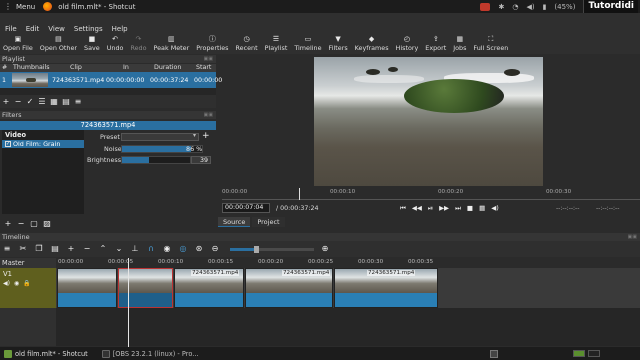 The image size is (640, 360). I want to click on rewind-icon: ◀◀, so click(417, 208).